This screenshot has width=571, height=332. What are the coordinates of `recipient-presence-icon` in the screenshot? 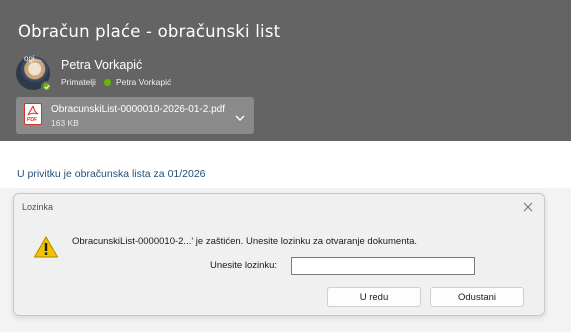 It's located at (107, 82).